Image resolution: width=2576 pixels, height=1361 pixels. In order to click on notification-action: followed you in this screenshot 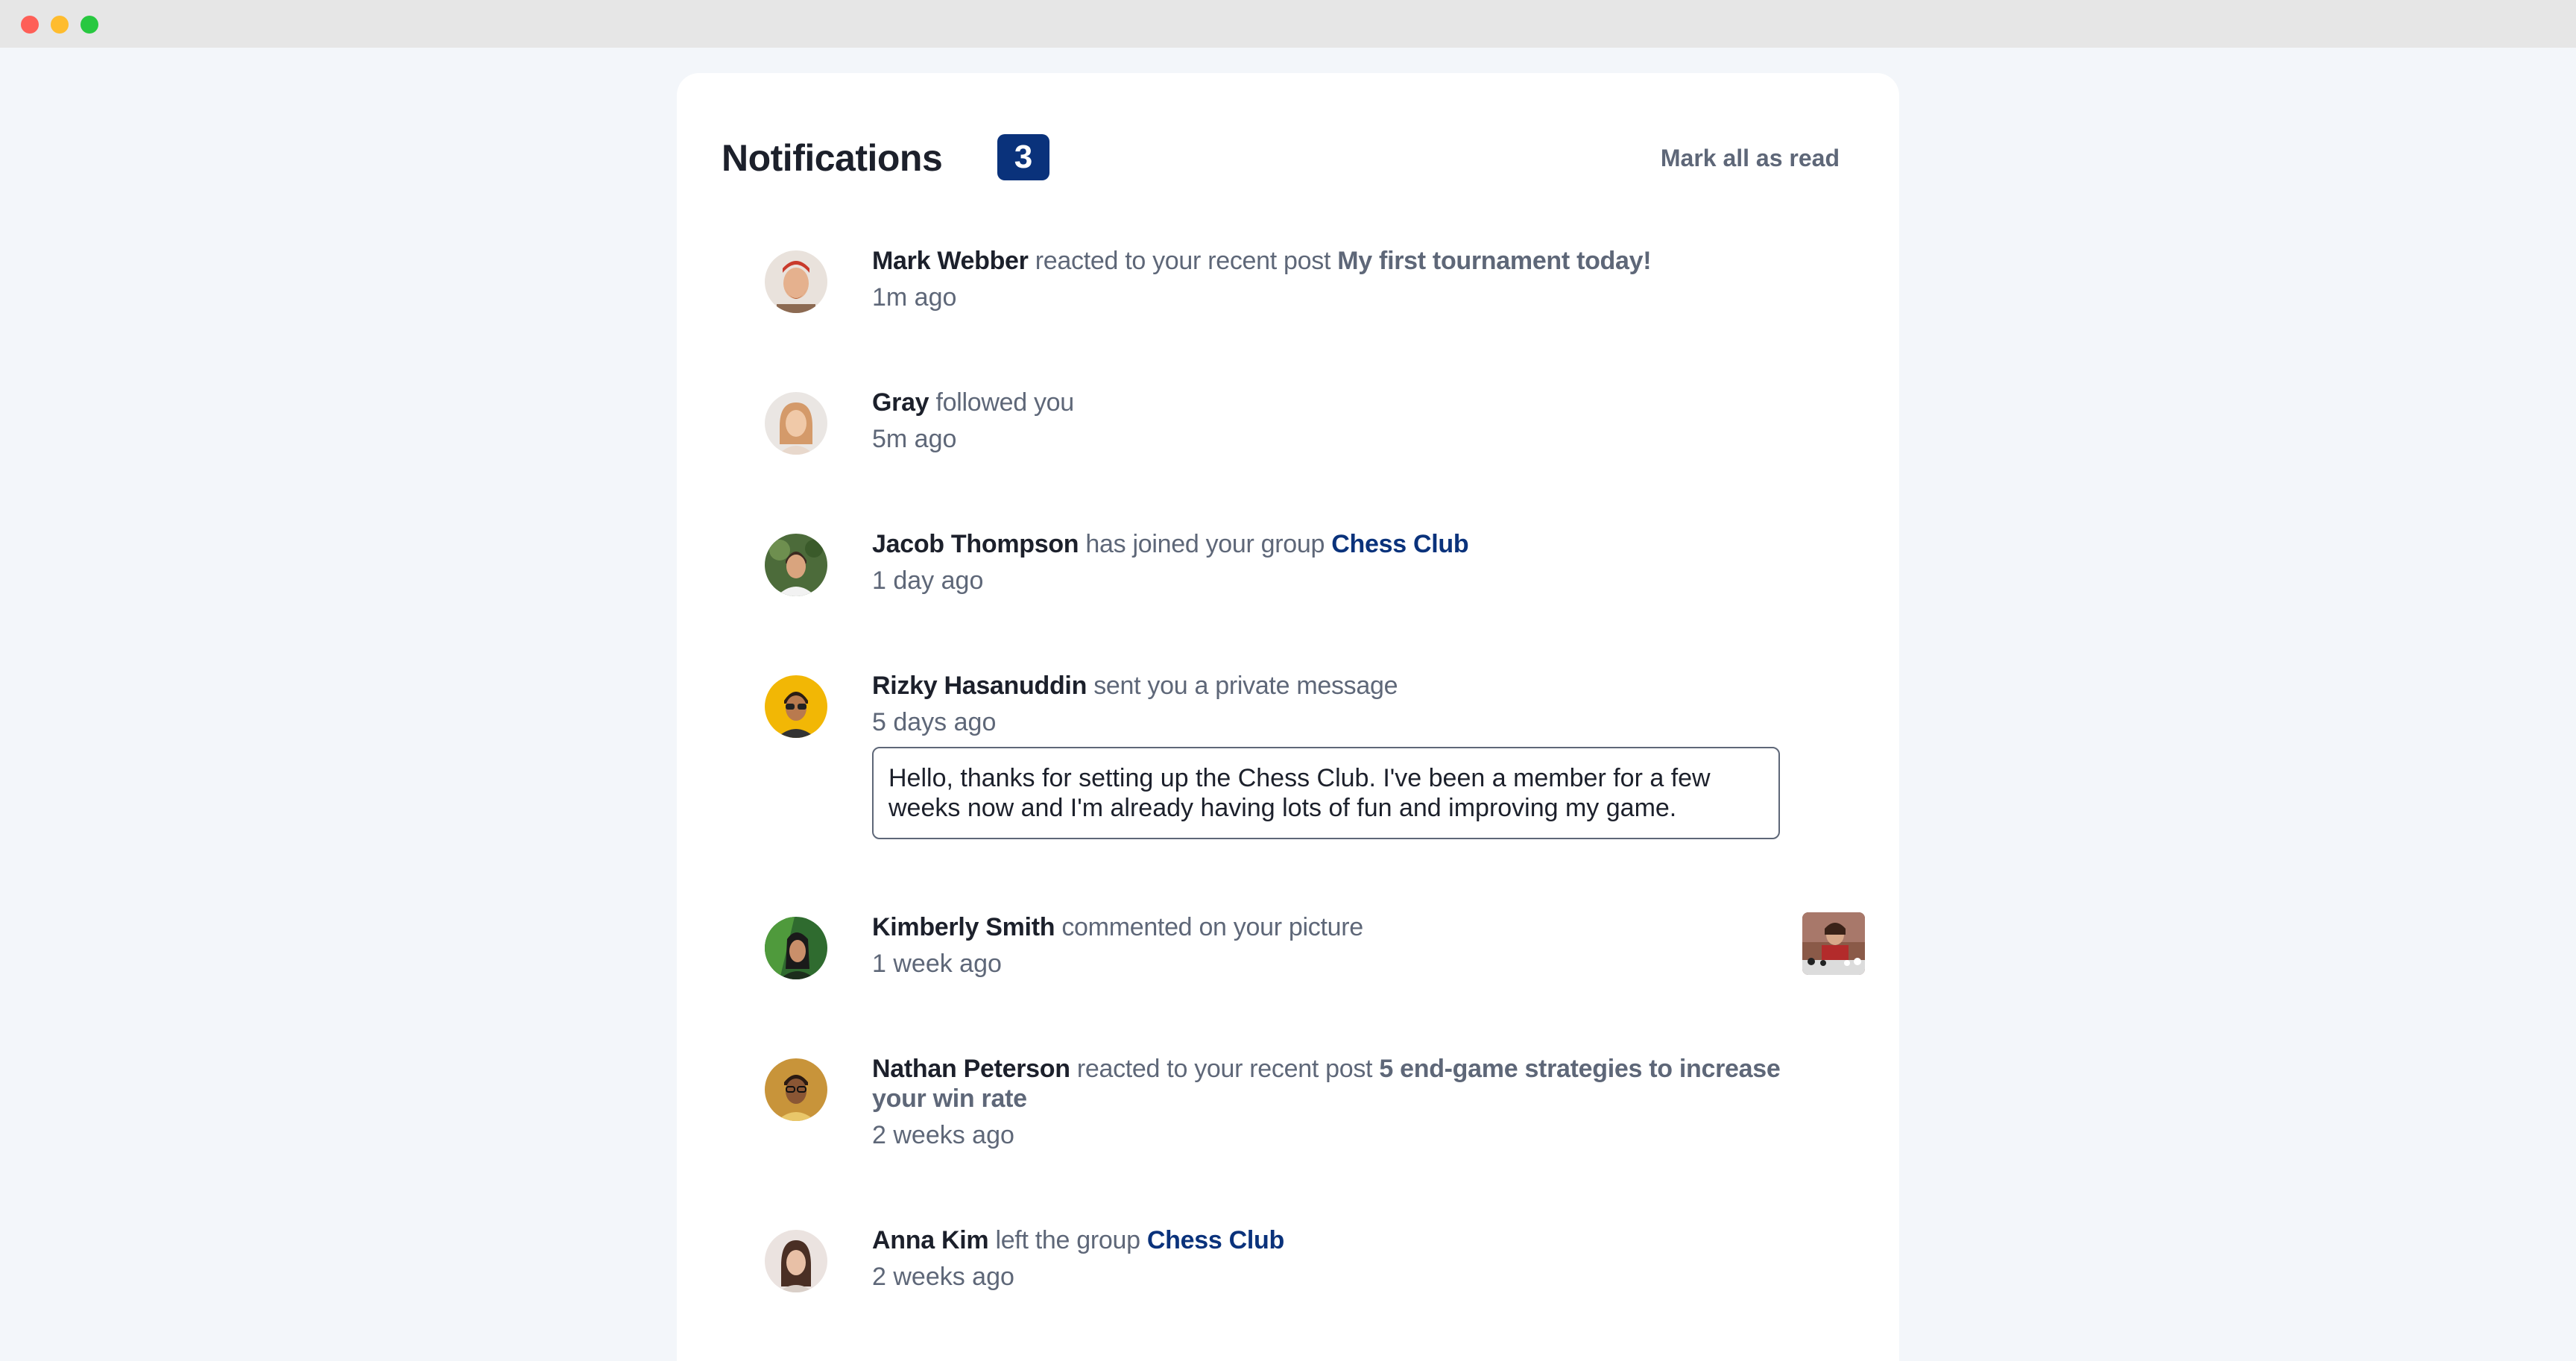, I will do `click(1004, 403)`.